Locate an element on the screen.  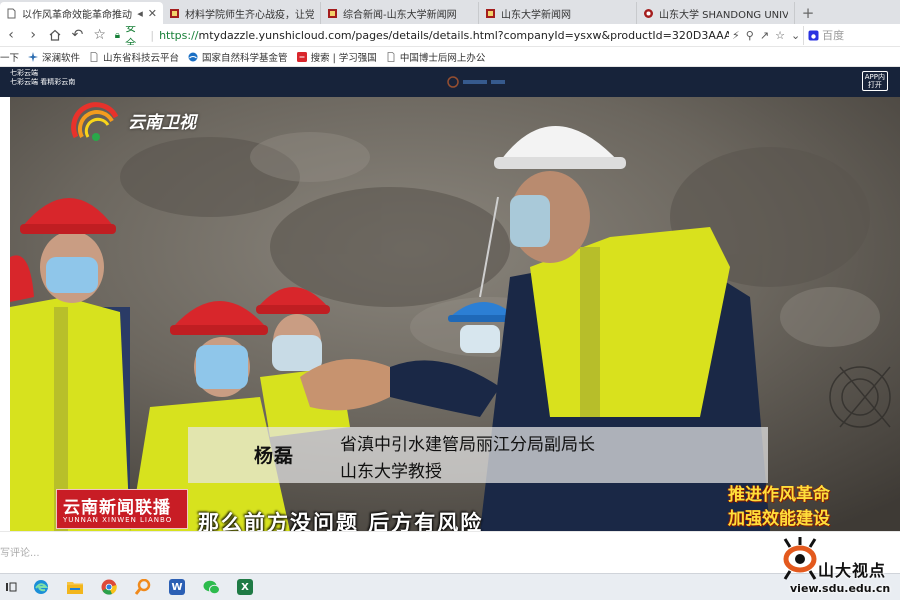
task-view-icon is located at coordinates (12, 587).